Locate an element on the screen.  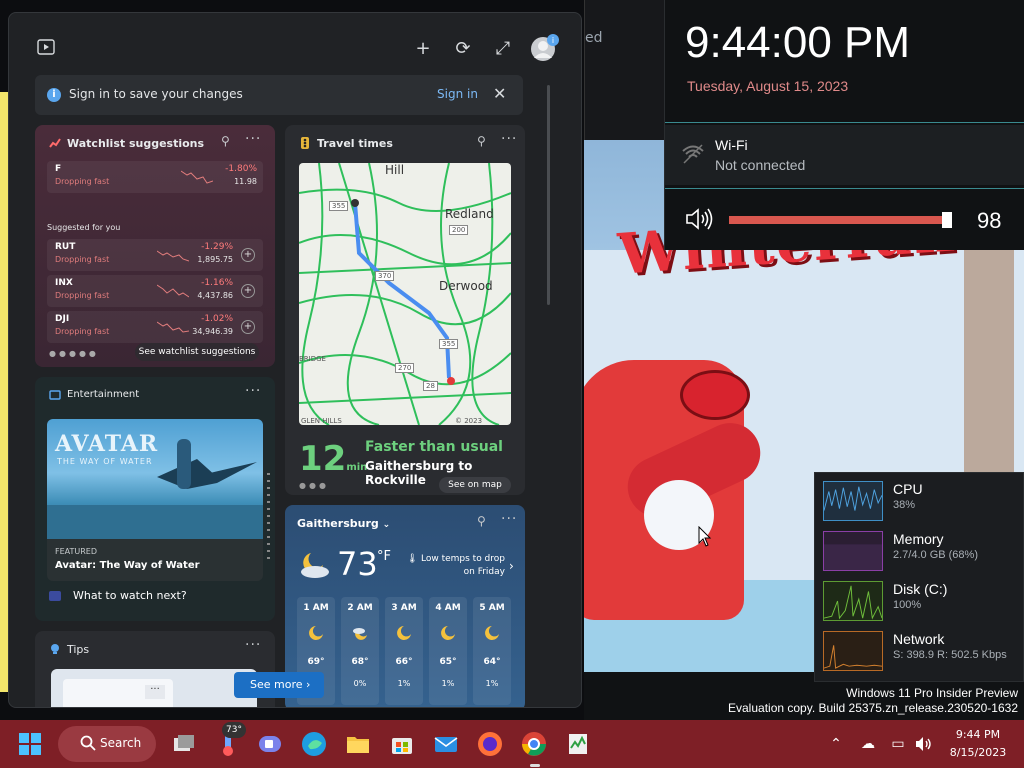
hour-temp: 66° is located at coordinates (404, 662).